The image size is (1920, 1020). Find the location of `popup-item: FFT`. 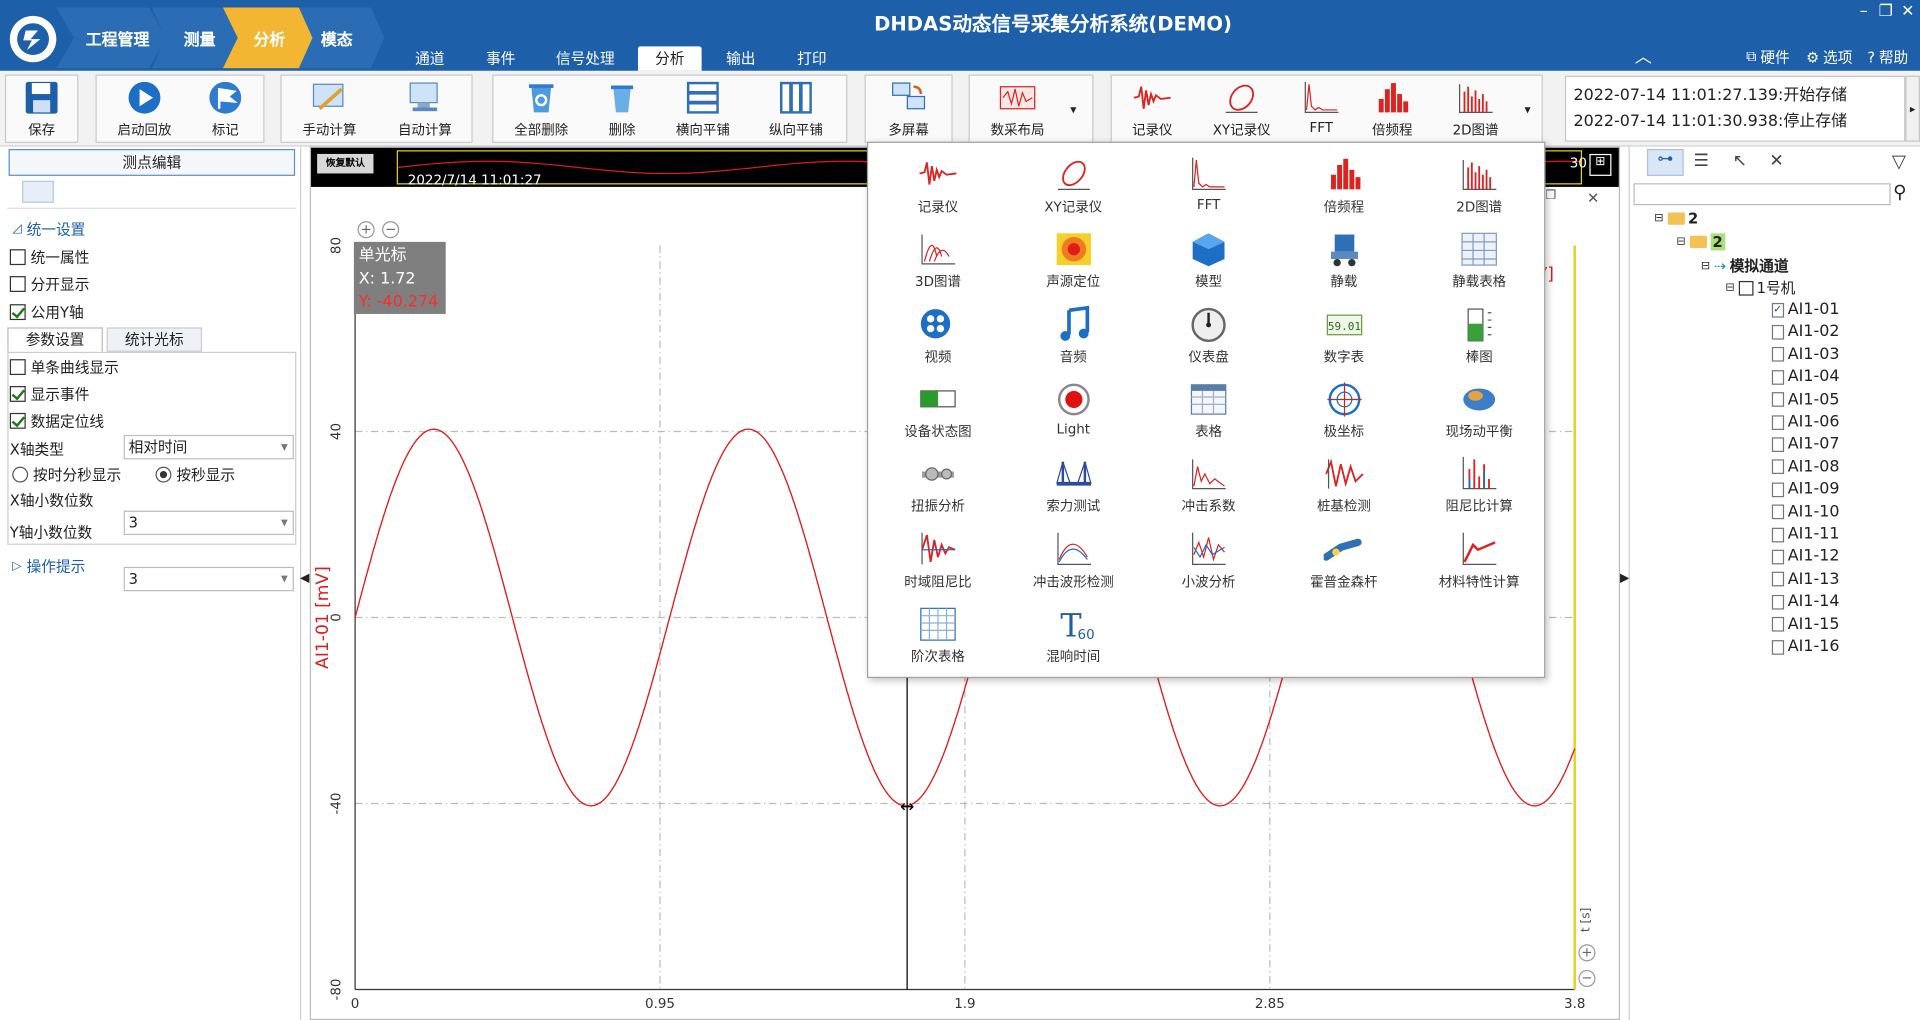

popup-item: FFT is located at coordinates (1208, 190).